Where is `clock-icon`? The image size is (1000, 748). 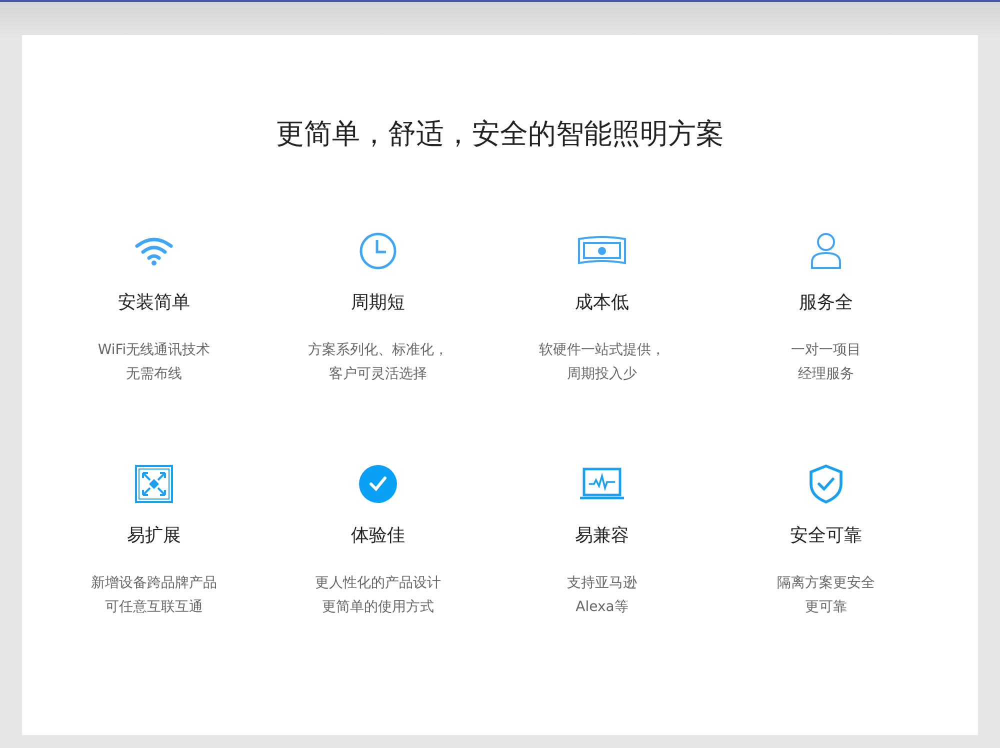 clock-icon is located at coordinates (378, 251).